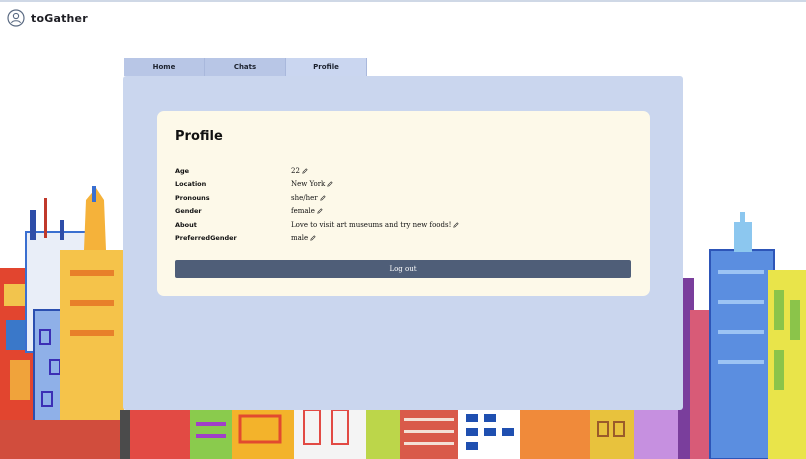  I want to click on field-value-text: male, so click(300, 238).